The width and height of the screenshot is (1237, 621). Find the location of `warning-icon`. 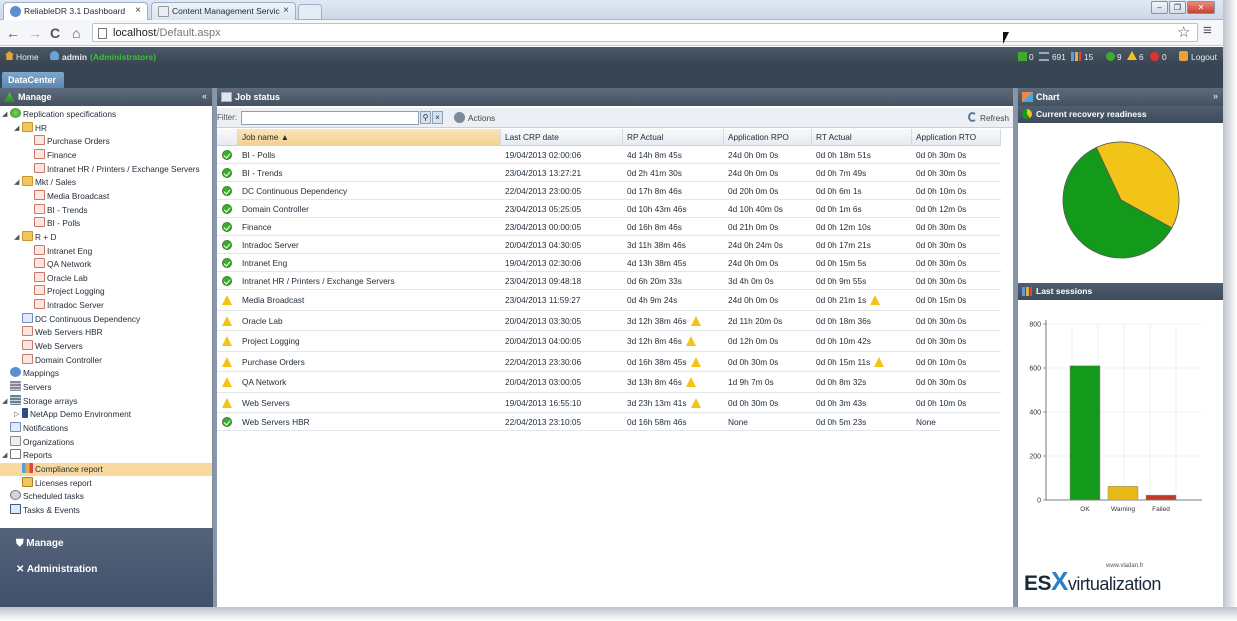

warning-icon is located at coordinates (690, 341).